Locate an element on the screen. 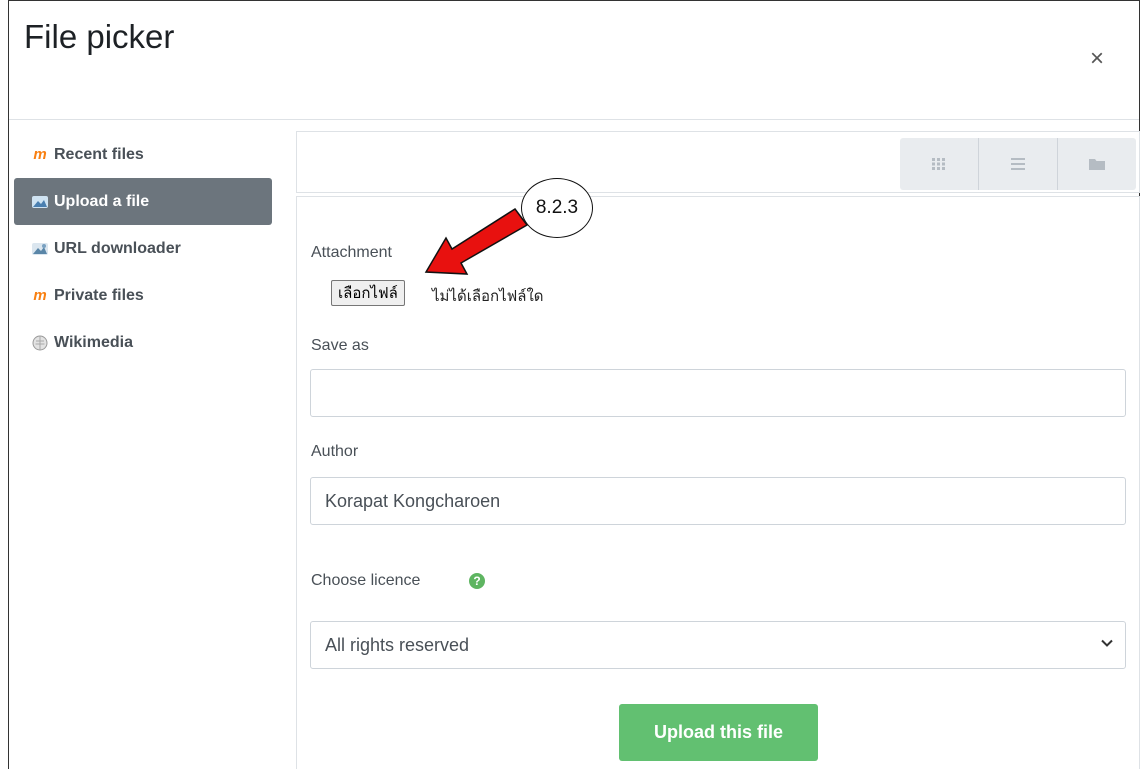  wikimedia-icon is located at coordinates (40, 343).